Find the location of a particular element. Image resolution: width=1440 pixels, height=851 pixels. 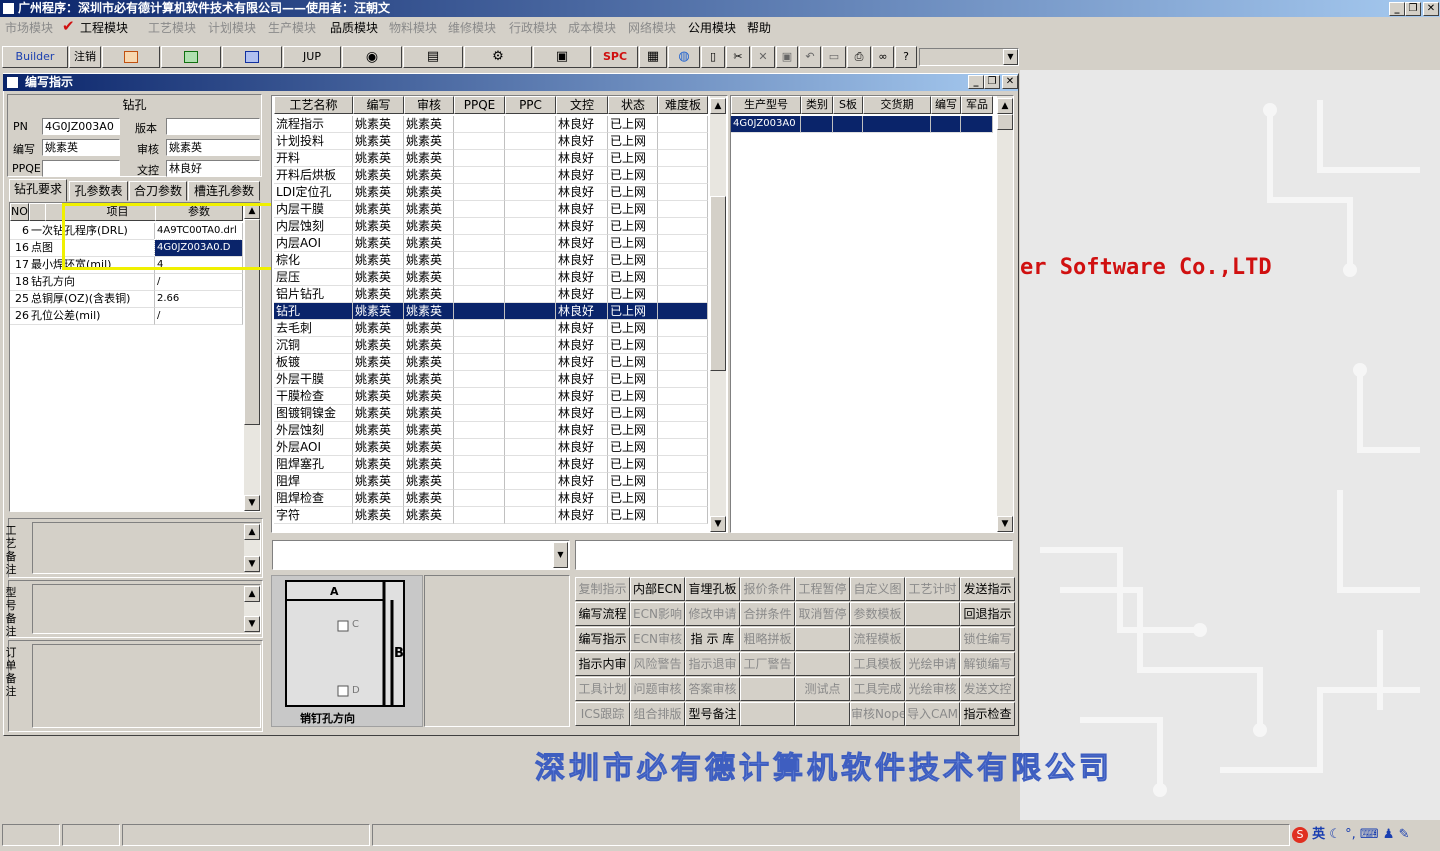

eye-button: ◉ is located at coordinates (372, 57).